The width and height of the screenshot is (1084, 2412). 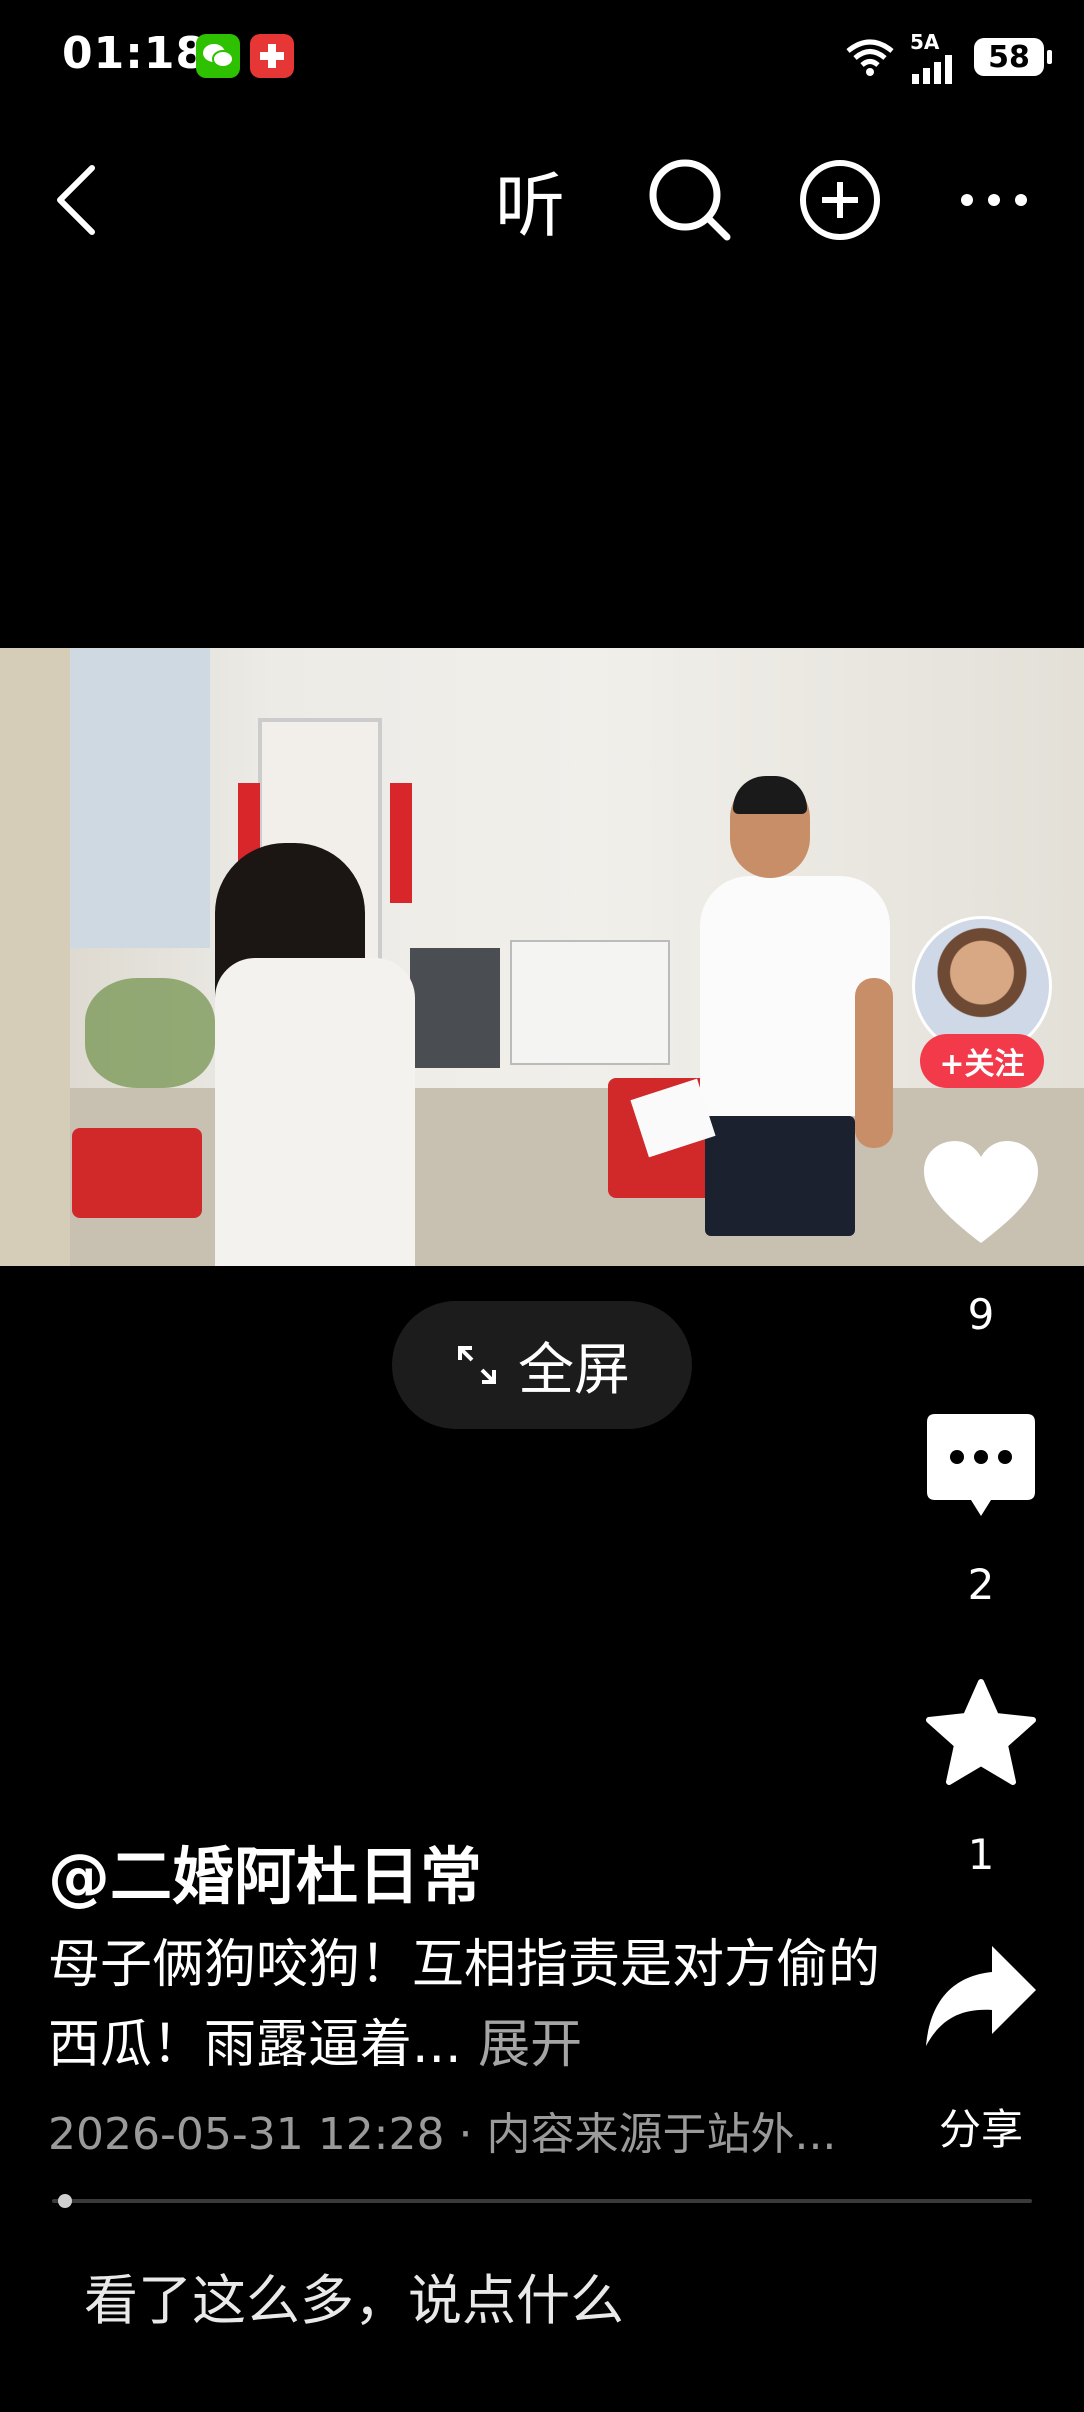 I want to click on more-dots-icon, so click(x=994, y=200).